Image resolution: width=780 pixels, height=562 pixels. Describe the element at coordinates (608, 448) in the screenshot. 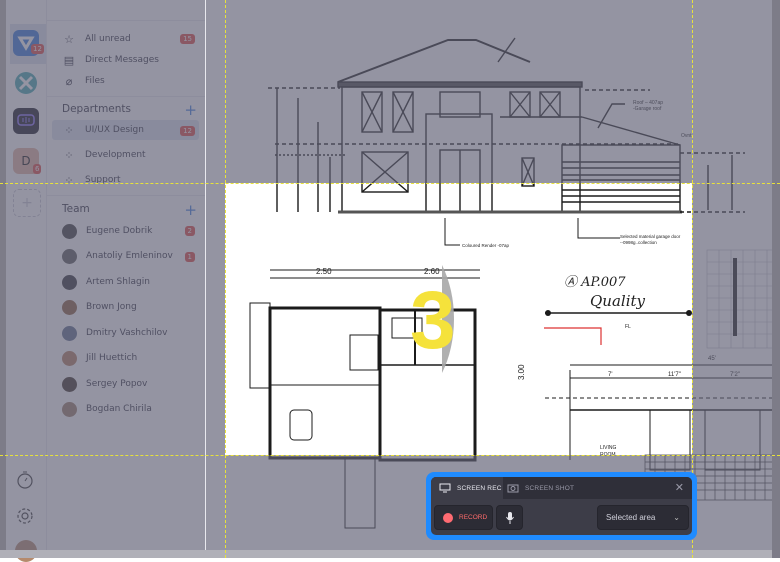

I see `annotation-living: LIVING` at that location.